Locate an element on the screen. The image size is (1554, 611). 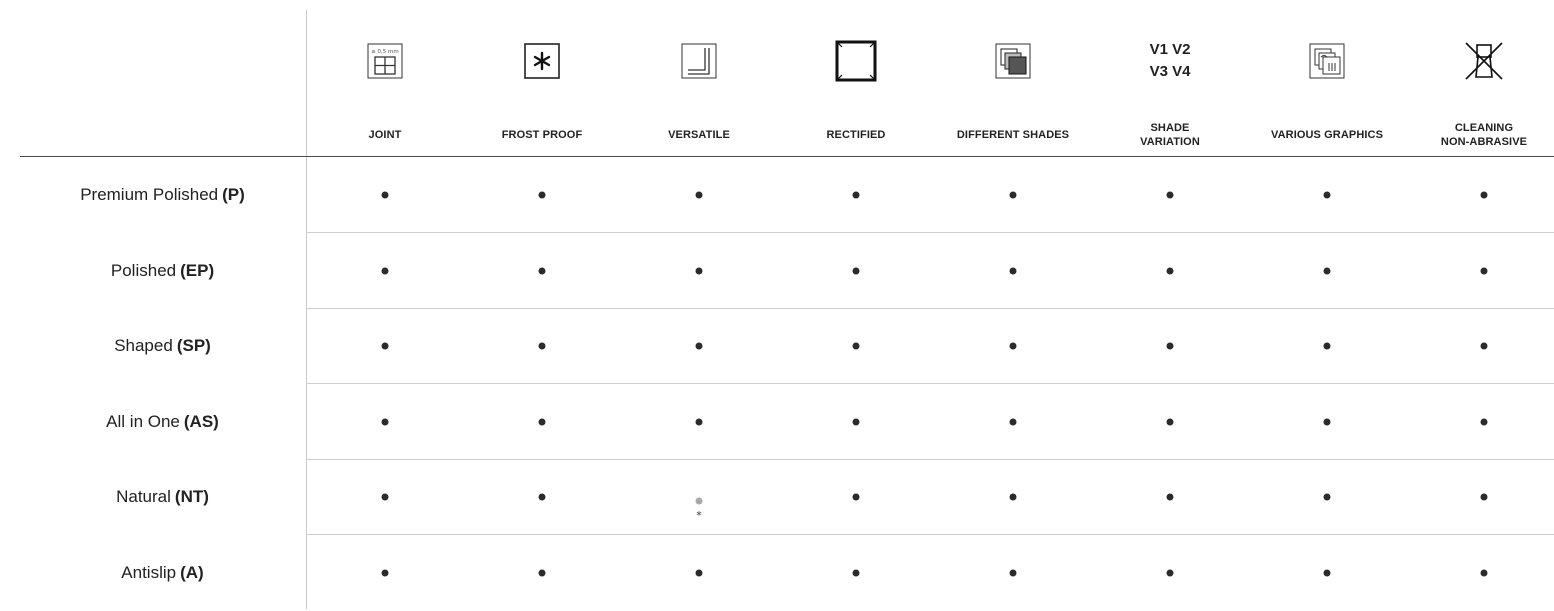
column-label-joint: JOINT is located at coordinates (385, 135).